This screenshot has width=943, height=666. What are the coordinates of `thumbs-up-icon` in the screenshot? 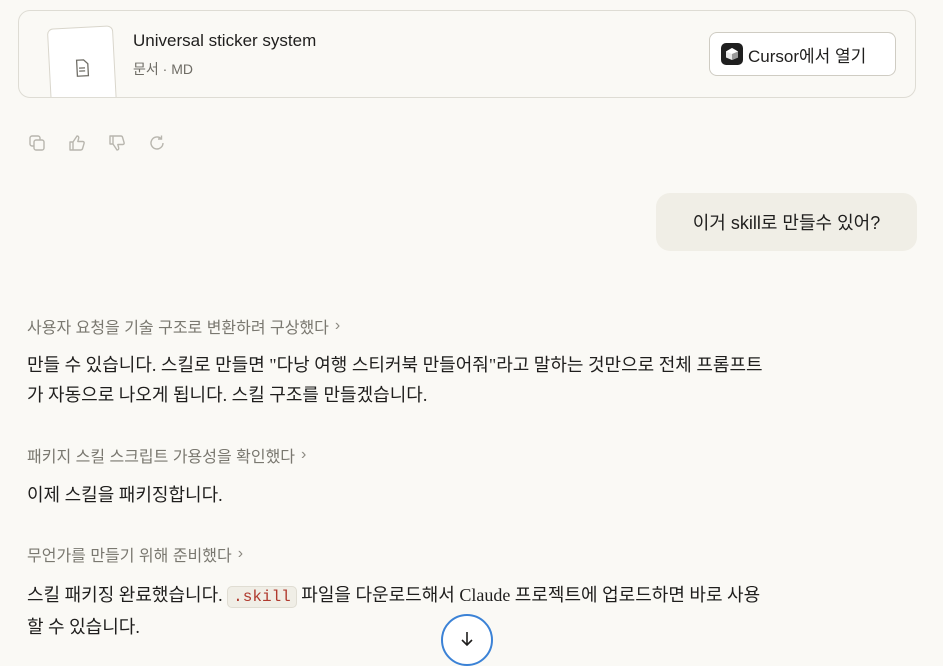 It's located at (77, 143).